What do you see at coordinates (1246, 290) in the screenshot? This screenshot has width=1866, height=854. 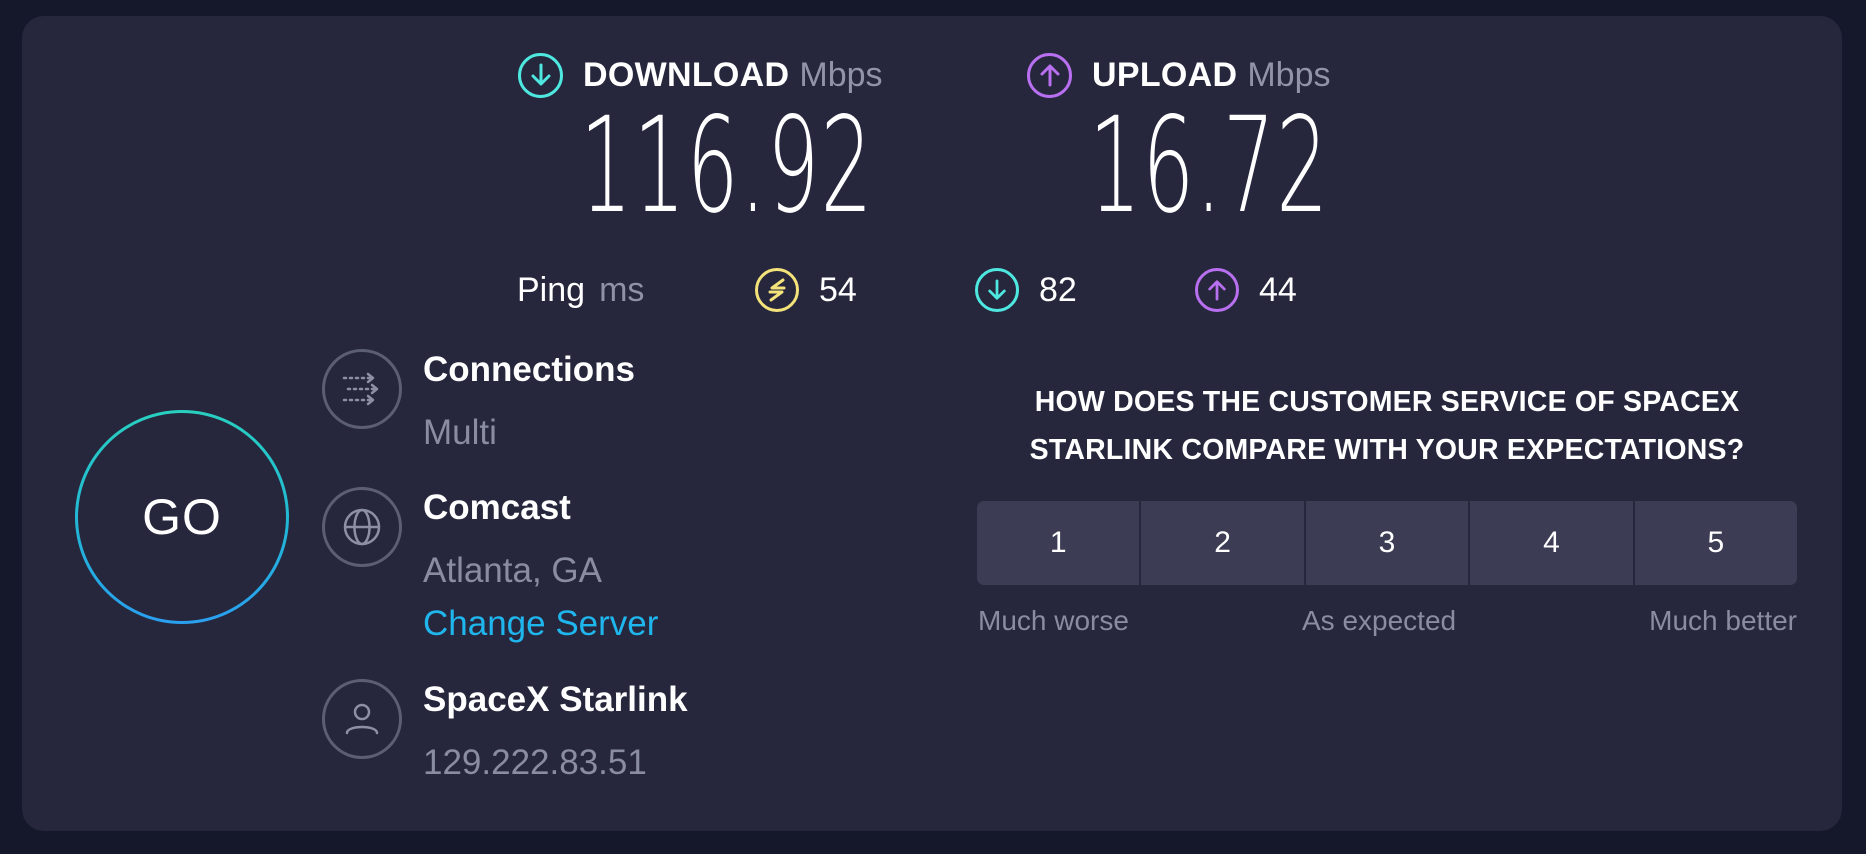 I see `ping-upload: 44` at bounding box center [1246, 290].